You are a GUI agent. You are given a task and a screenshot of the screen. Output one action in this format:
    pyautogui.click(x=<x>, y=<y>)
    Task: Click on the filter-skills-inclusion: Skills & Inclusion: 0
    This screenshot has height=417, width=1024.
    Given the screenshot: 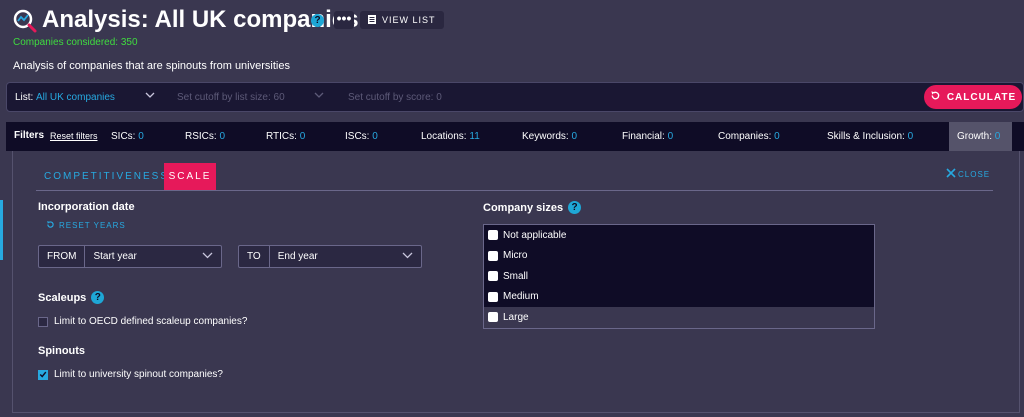 What is the action you would take?
    pyautogui.click(x=870, y=136)
    